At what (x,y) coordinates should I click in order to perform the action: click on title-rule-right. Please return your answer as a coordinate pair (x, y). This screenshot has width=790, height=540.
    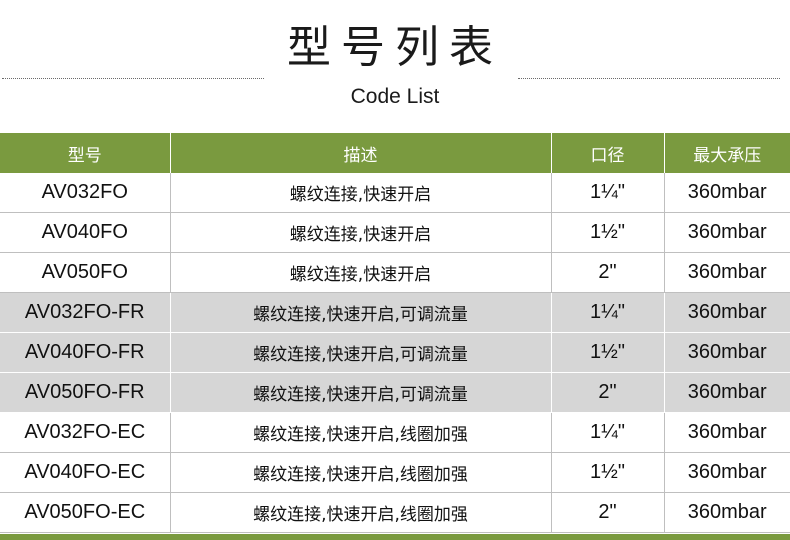
    Looking at the image, I should click on (649, 78).